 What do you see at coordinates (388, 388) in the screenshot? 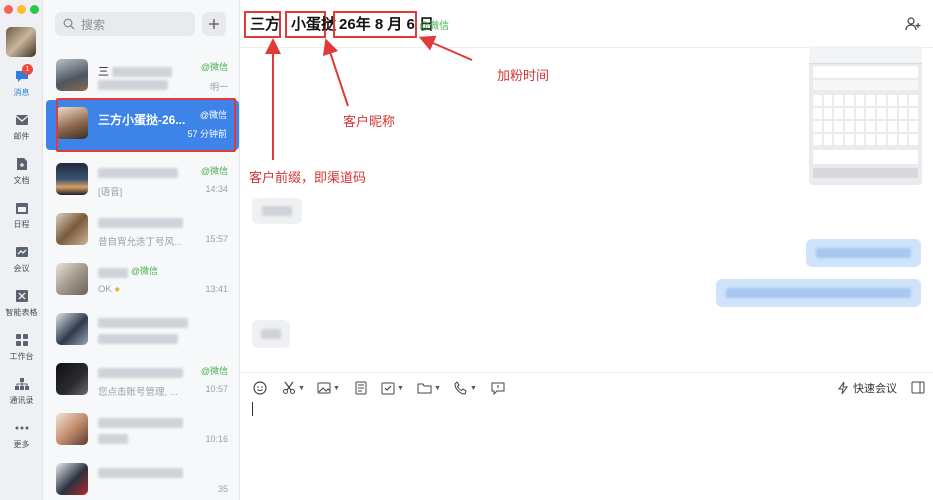
I see `checkbox-icon` at bounding box center [388, 388].